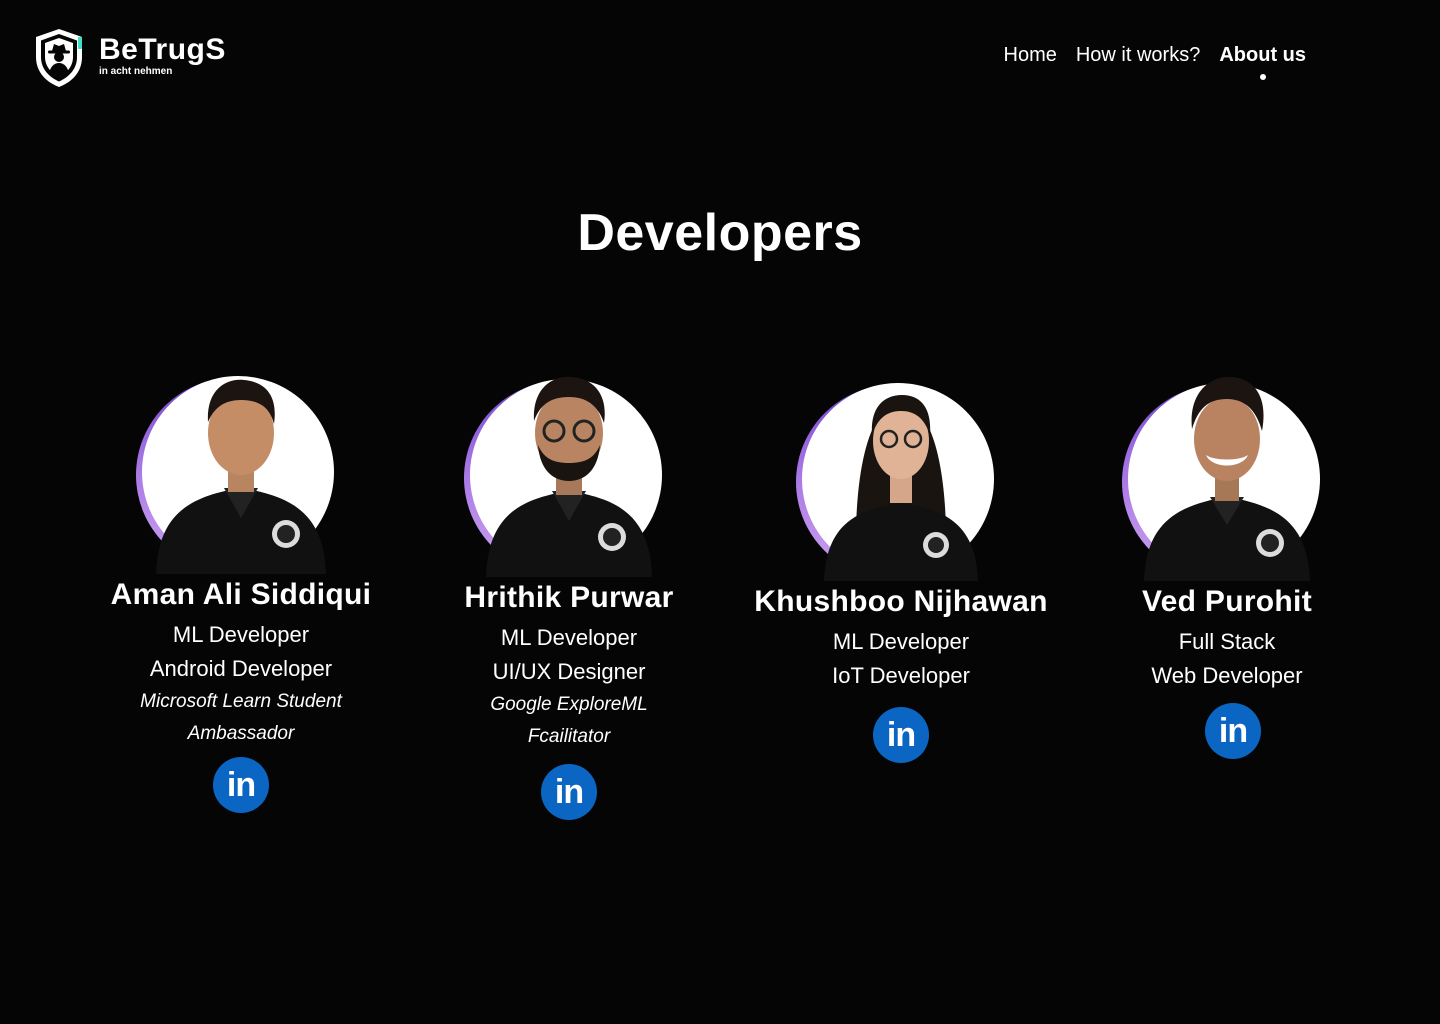  What do you see at coordinates (241, 594) in the screenshot?
I see `developer-name: Aman Ali Siddiqui` at bounding box center [241, 594].